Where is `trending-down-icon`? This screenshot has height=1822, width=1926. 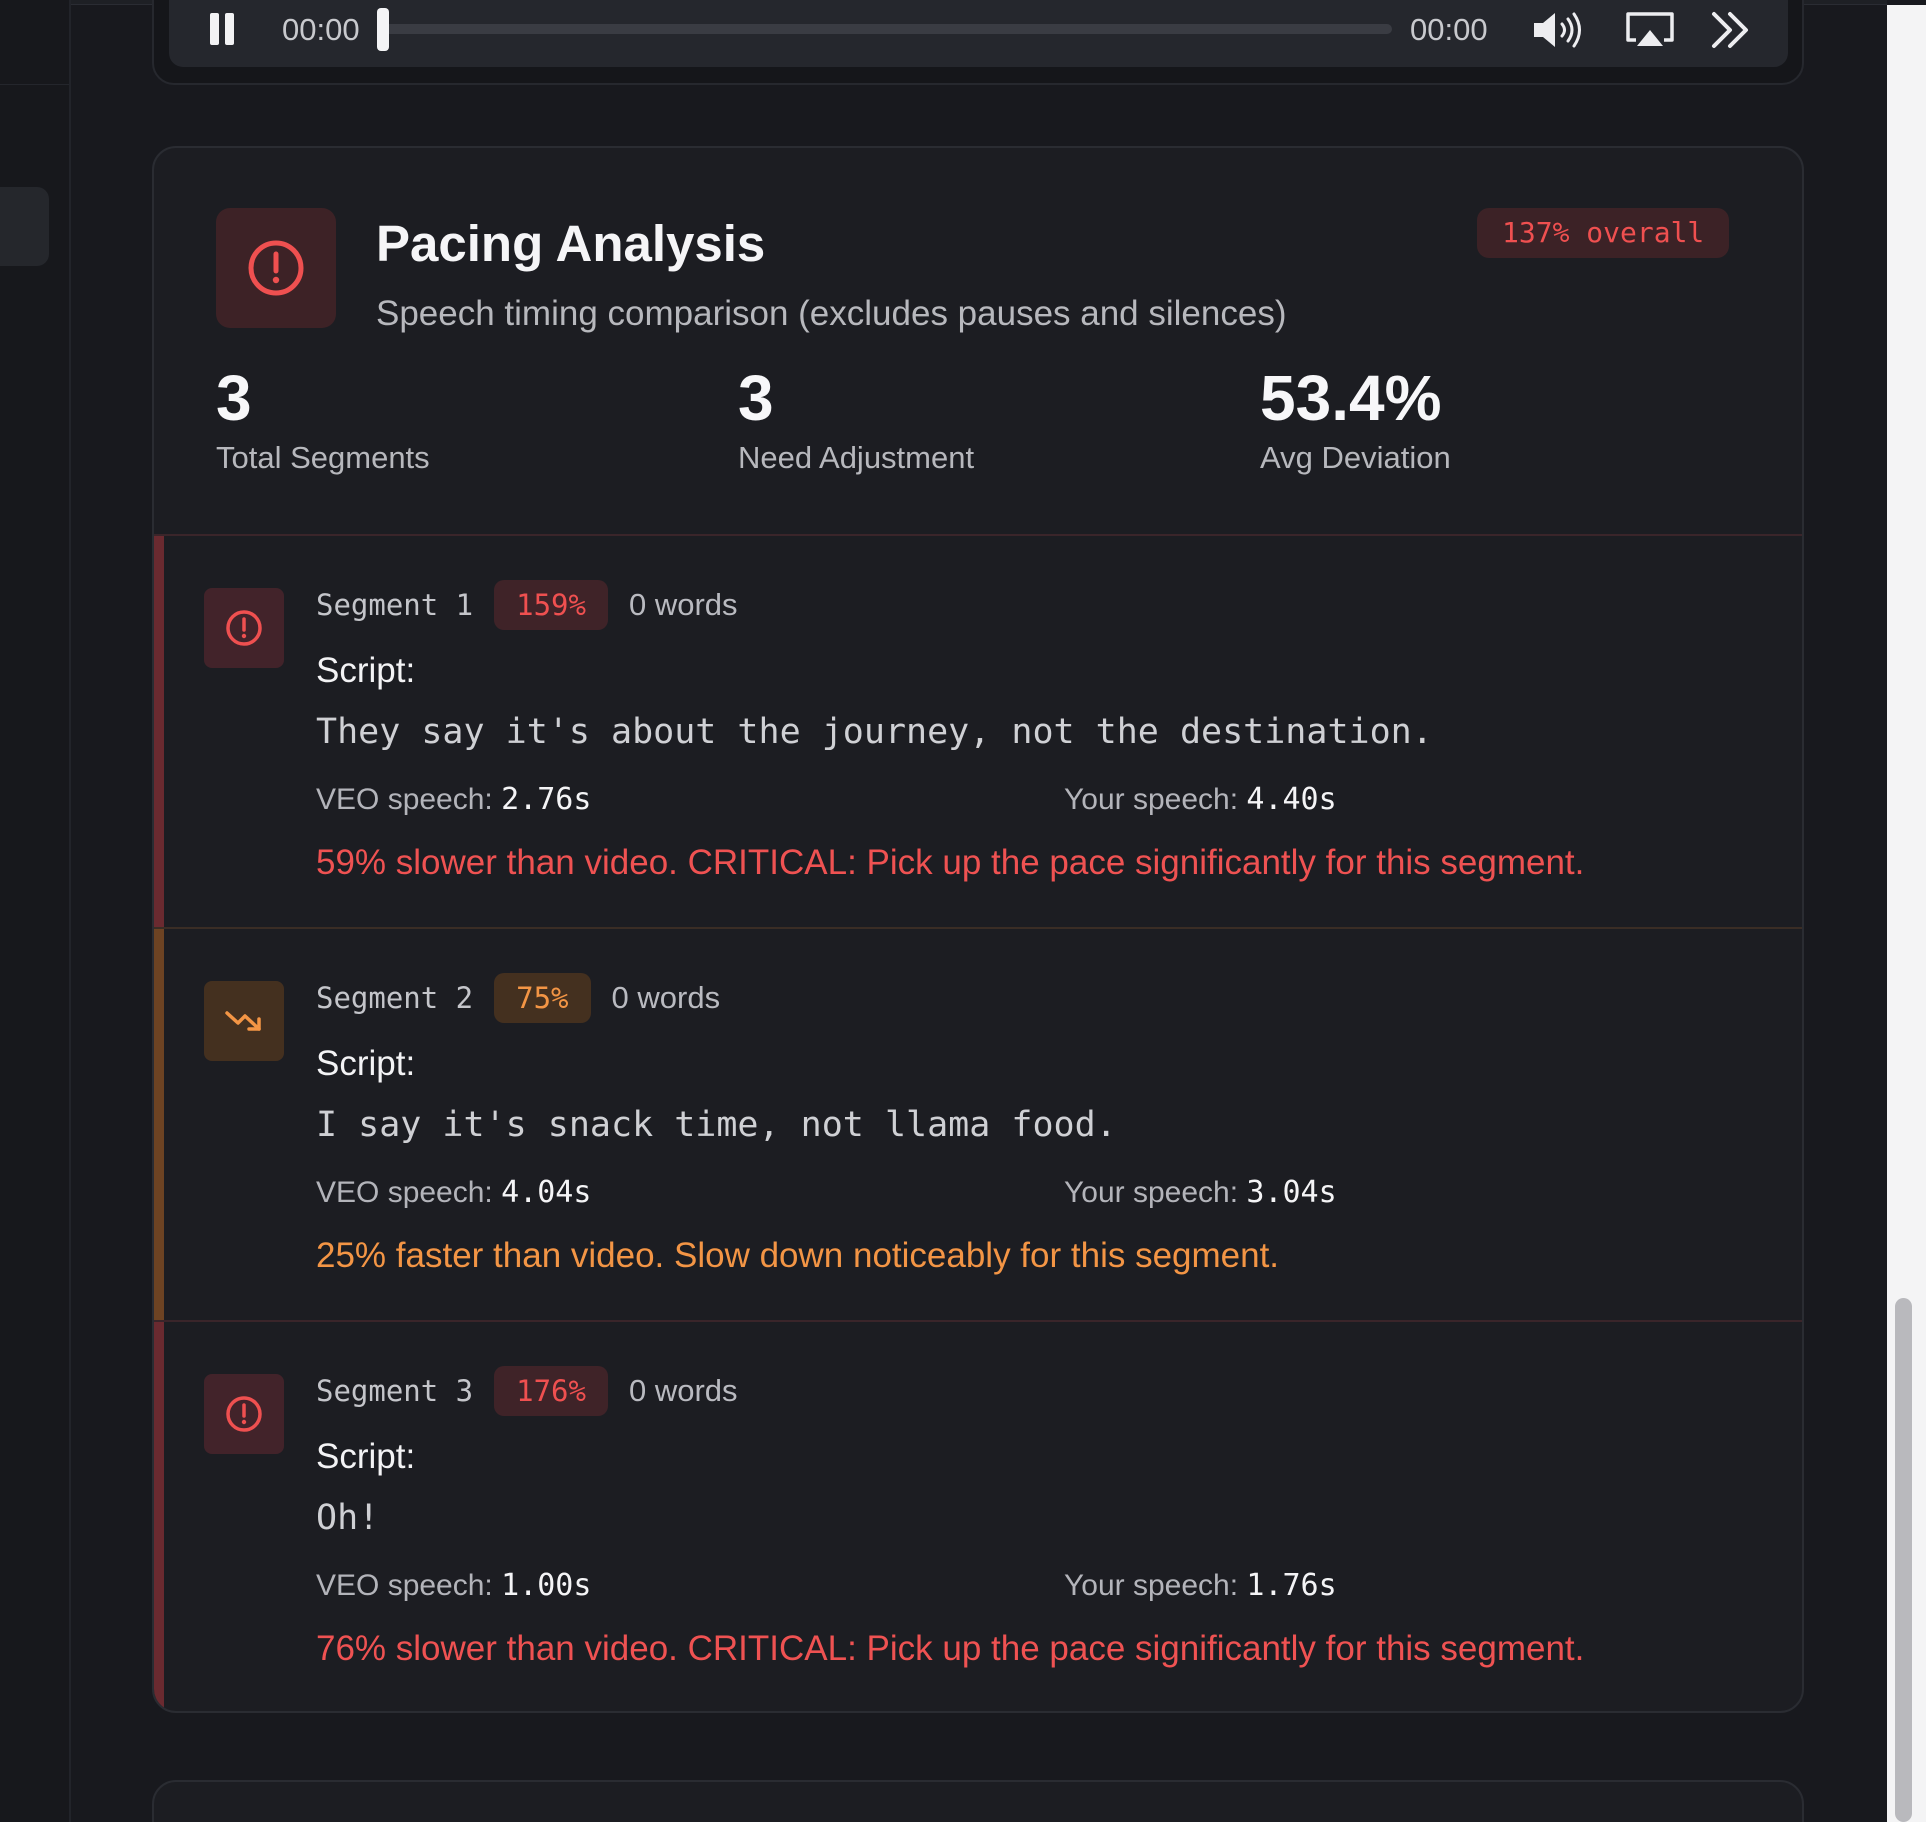 trending-down-icon is located at coordinates (243, 1021).